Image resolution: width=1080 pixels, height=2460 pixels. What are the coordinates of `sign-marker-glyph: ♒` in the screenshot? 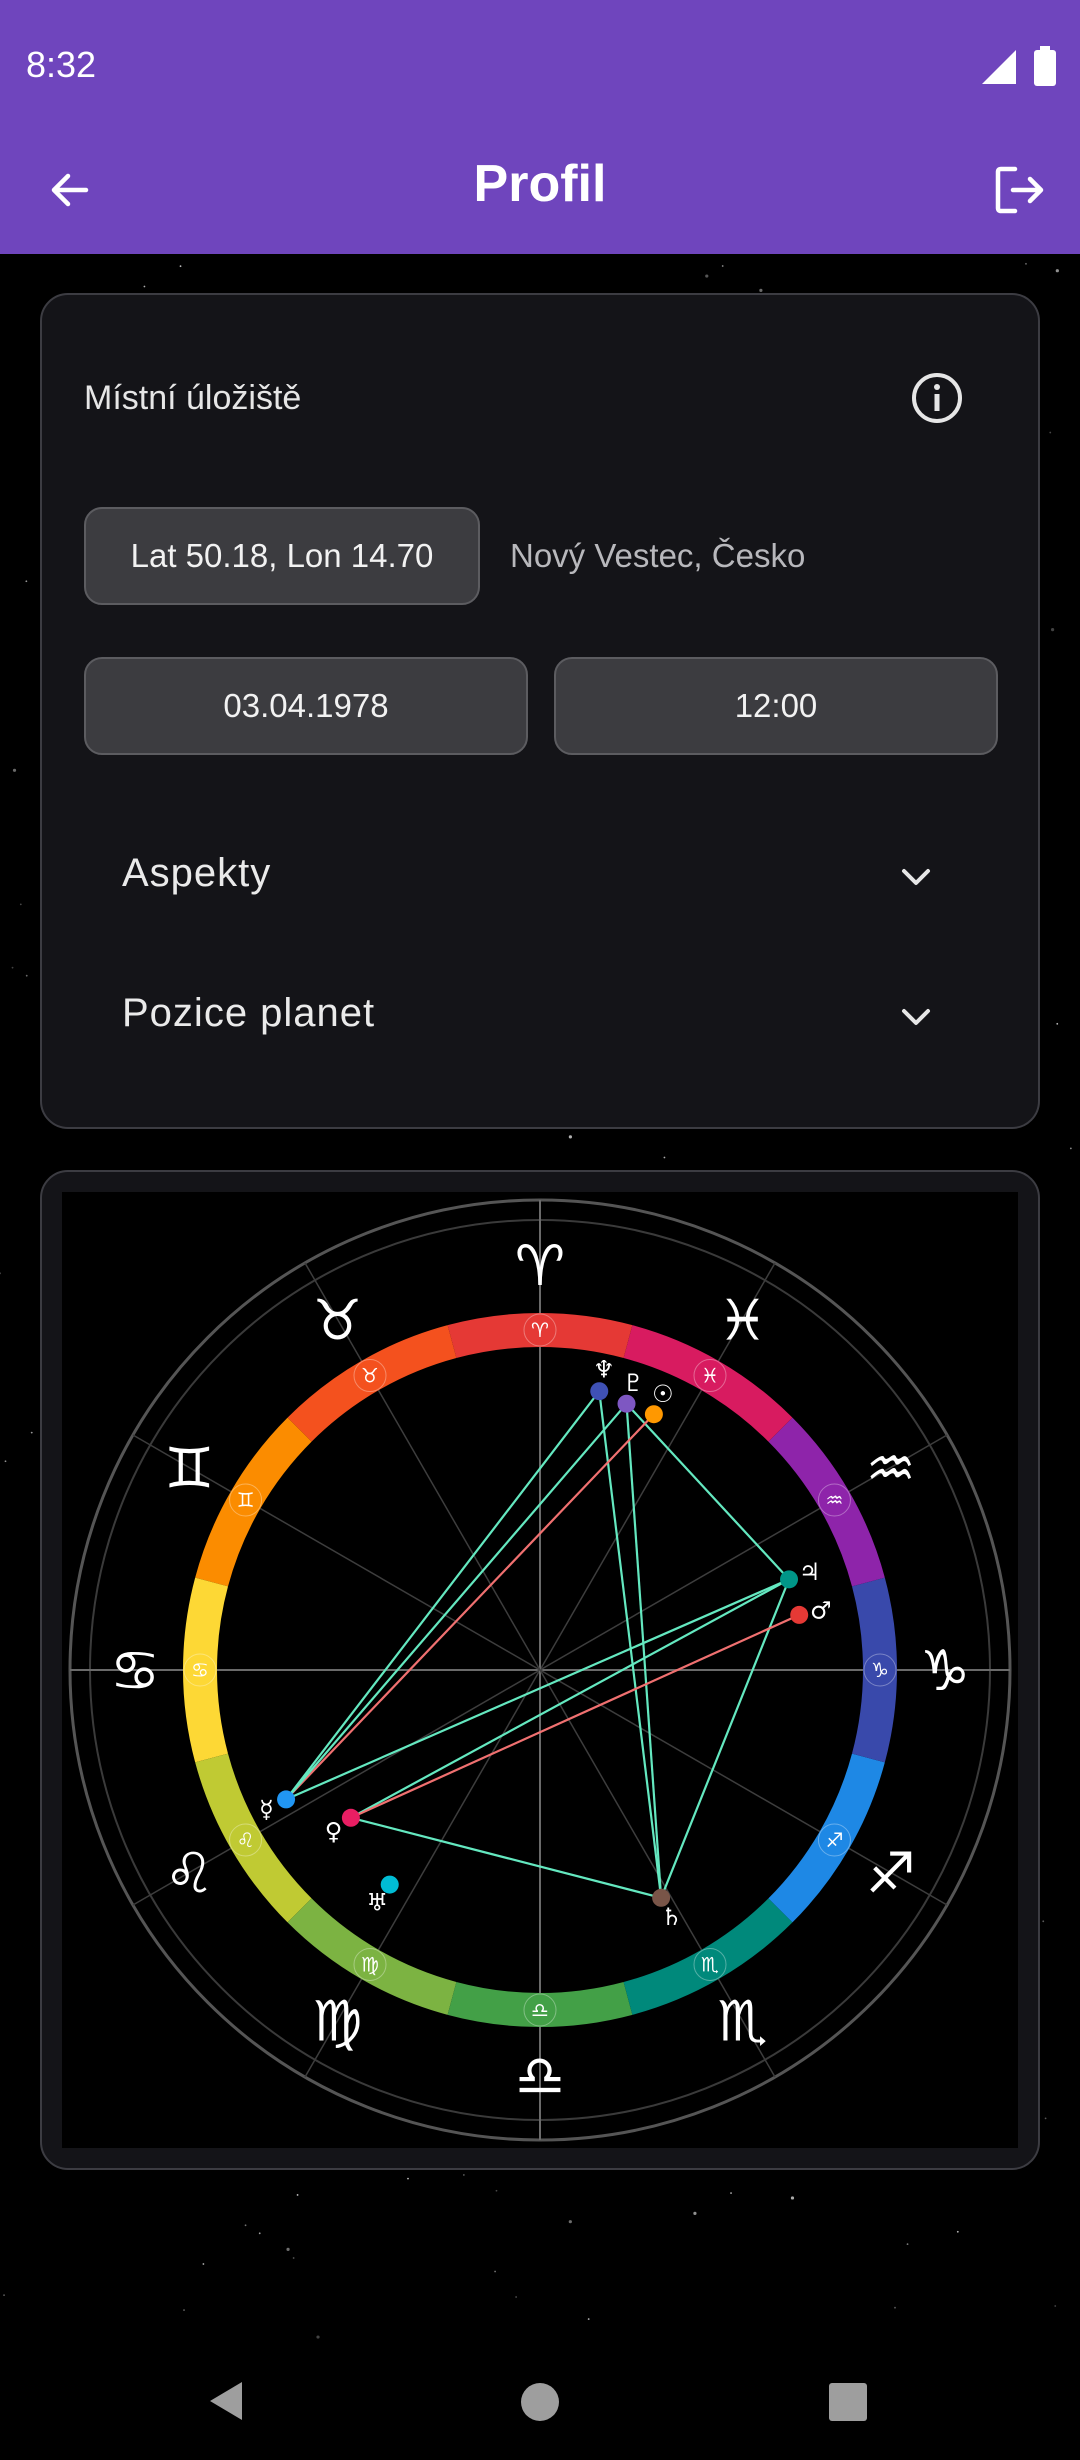 It's located at (834, 1500).